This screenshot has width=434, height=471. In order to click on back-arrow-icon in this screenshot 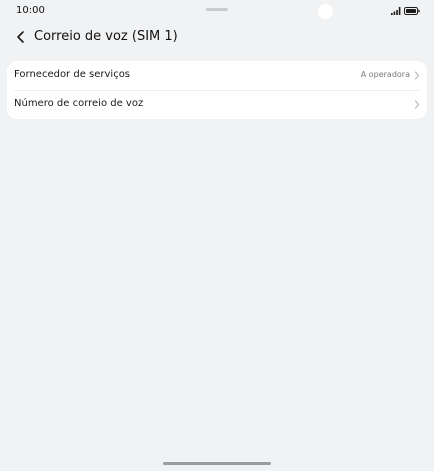, I will do `click(21, 37)`.